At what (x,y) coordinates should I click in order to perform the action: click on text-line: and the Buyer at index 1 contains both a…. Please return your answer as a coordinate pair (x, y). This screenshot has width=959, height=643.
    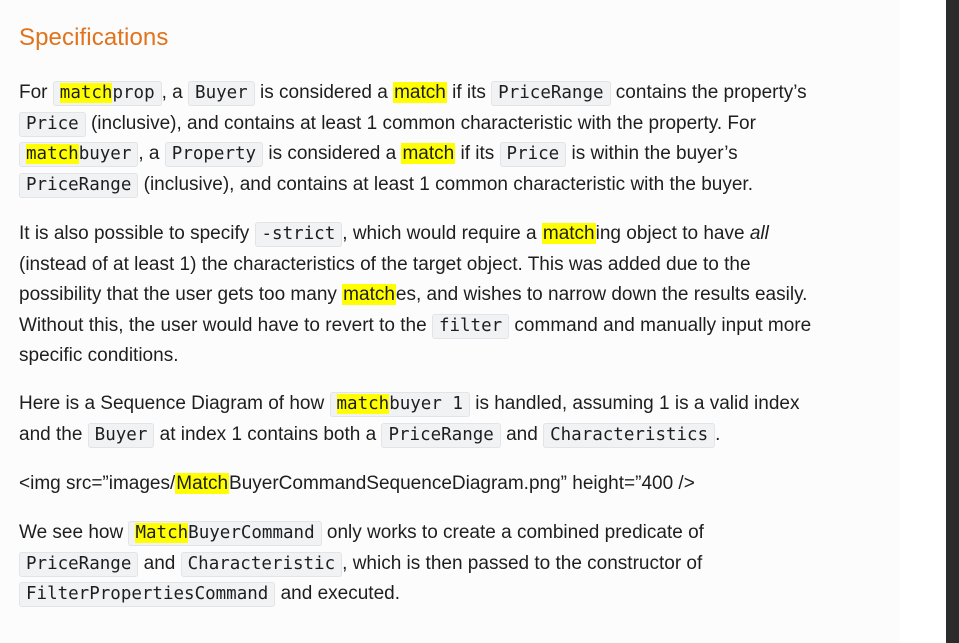
    Looking at the image, I should click on (454, 435).